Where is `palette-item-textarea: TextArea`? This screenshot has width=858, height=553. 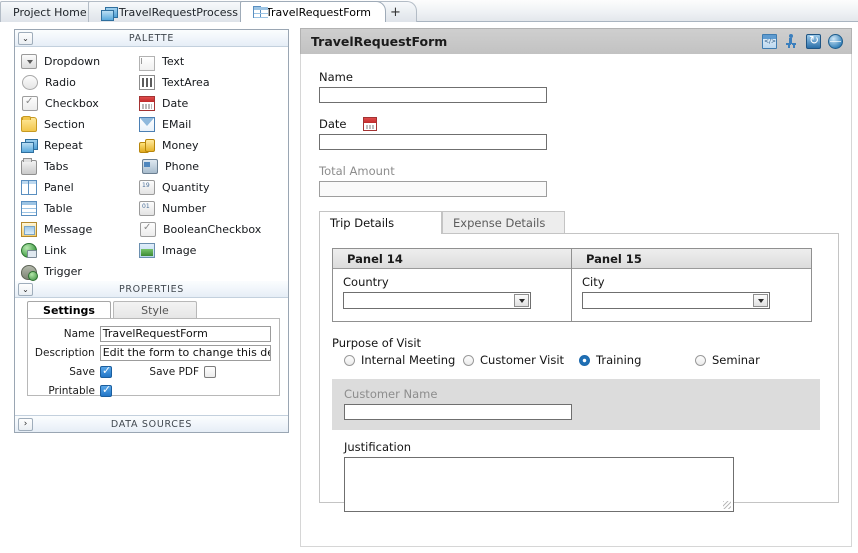 palette-item-textarea: TextArea is located at coordinates (210, 82).